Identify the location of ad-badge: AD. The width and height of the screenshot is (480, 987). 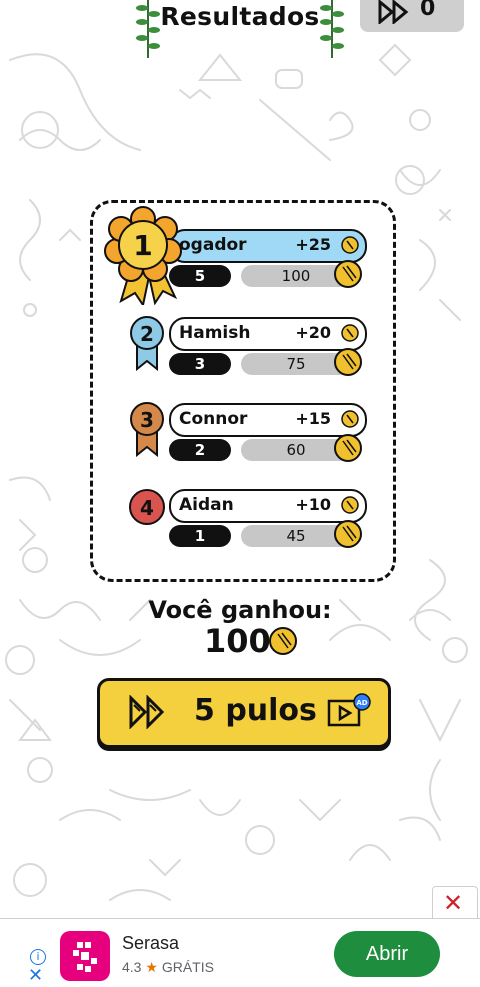
(361, 703).